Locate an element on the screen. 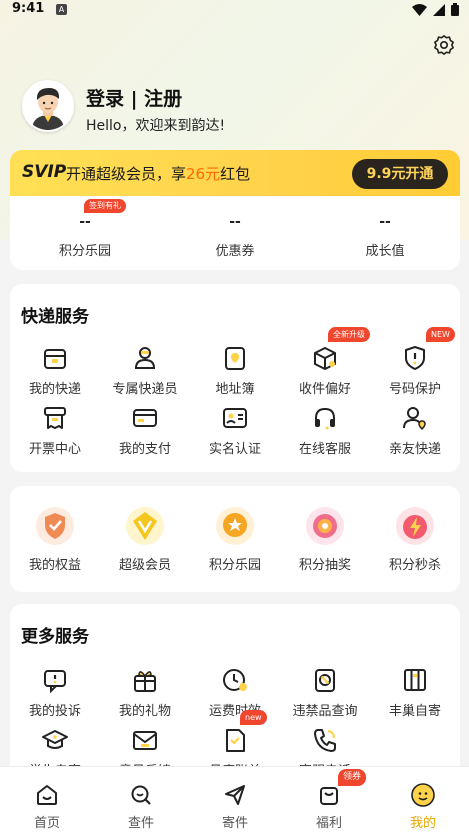 The height and width of the screenshot is (840, 469). tab-send: 寄件 is located at coordinates (235, 803).